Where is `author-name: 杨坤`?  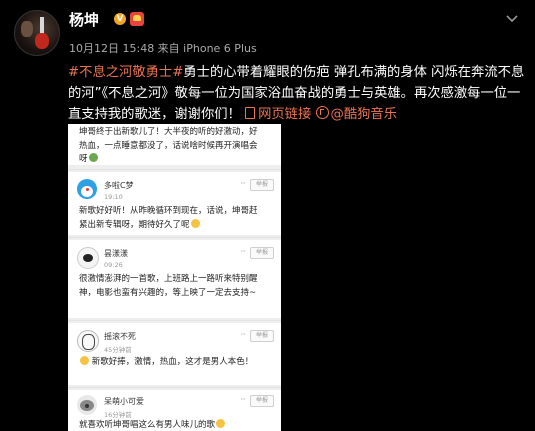
author-name: 杨坤 is located at coordinates (84, 19).